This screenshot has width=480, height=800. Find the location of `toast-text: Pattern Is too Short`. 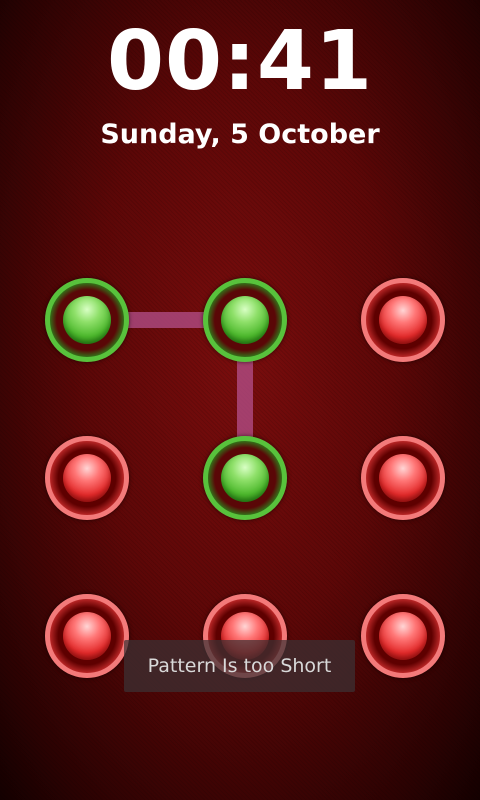

toast-text: Pattern Is too Short is located at coordinates (239, 666).